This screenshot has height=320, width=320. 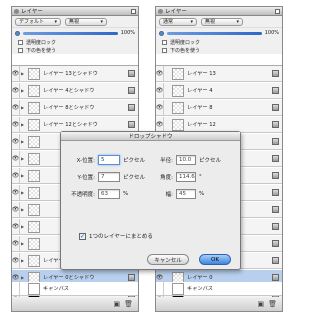 What do you see at coordinates (75, 74) in the screenshot?
I see `layer-row: 👁 ▶ レイヤー 13とシャドウ` at bounding box center [75, 74].